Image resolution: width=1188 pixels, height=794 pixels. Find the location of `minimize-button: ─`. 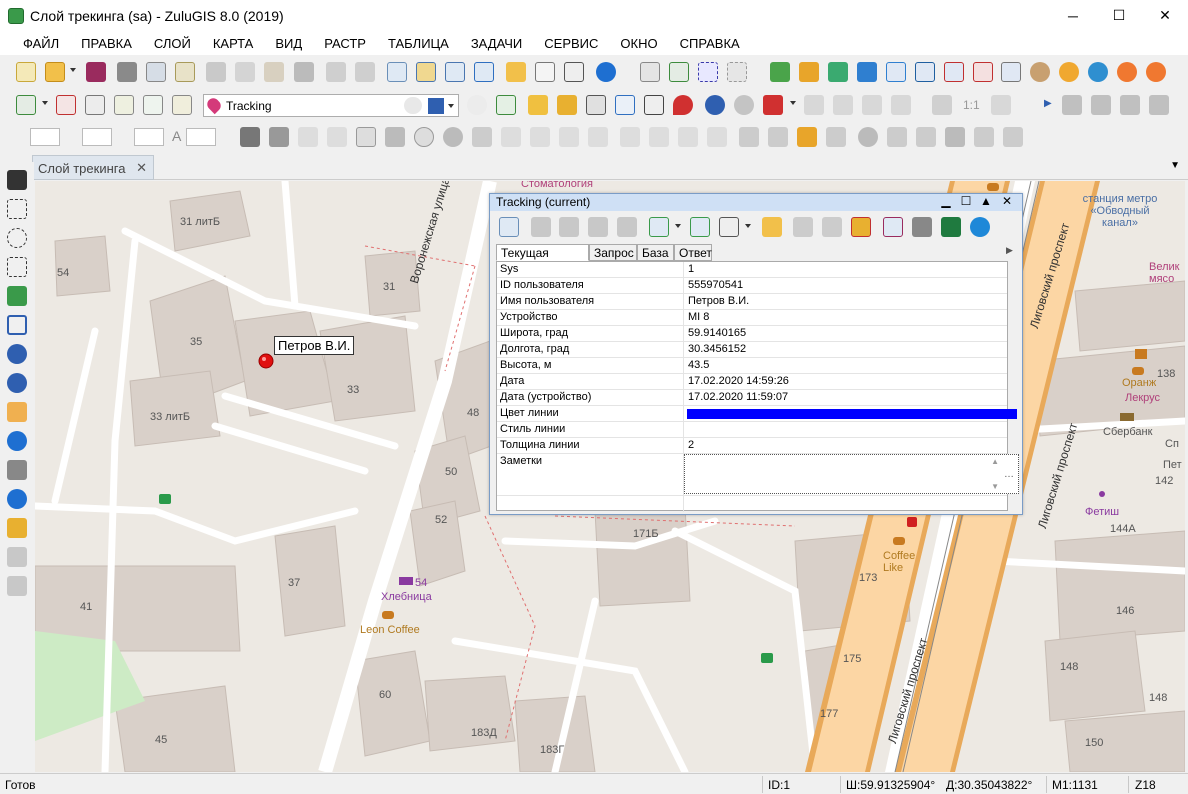

minimize-button: ─ is located at coordinates (1073, 15).